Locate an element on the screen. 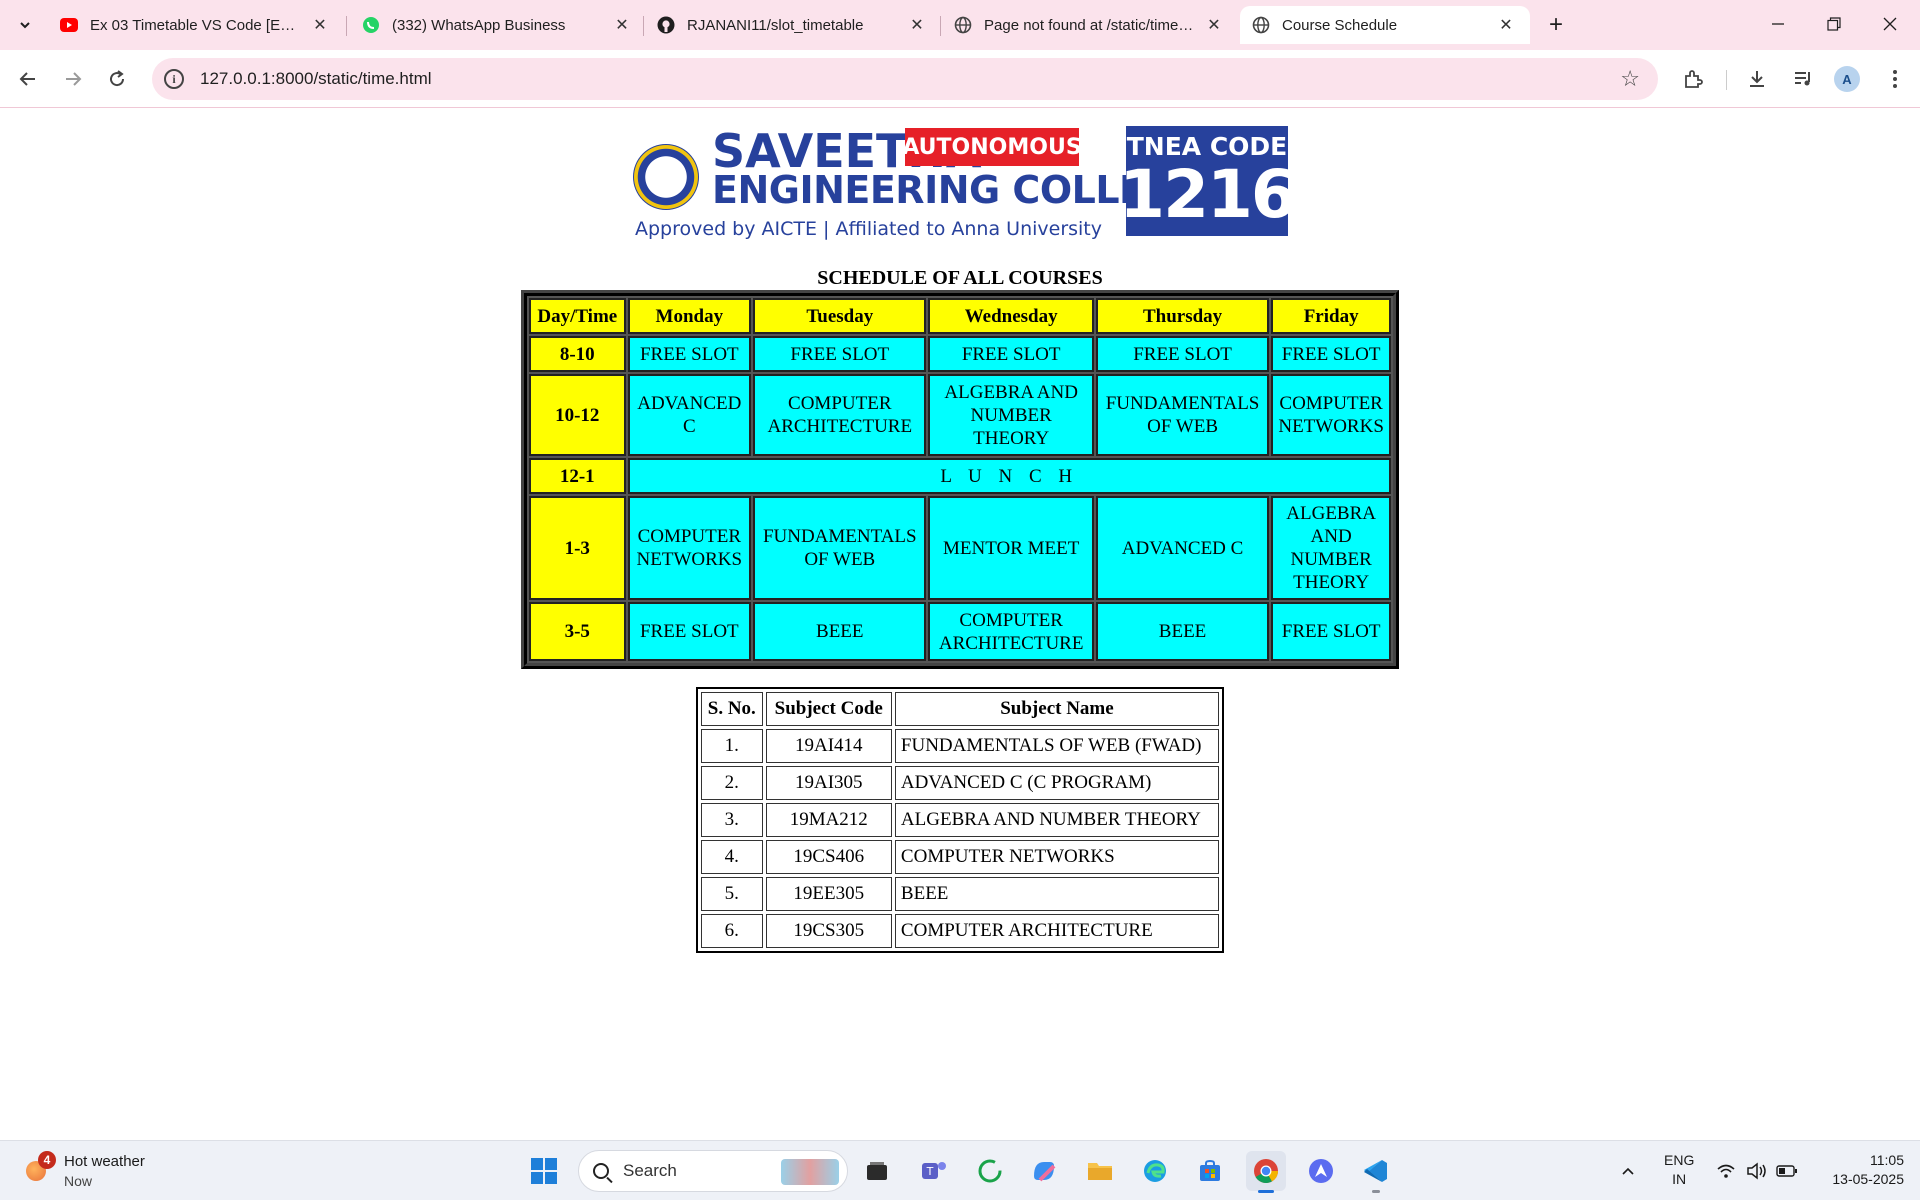 The width and height of the screenshot is (1920, 1201). language-indicator: ENG IN is located at coordinates (1679, 1170).